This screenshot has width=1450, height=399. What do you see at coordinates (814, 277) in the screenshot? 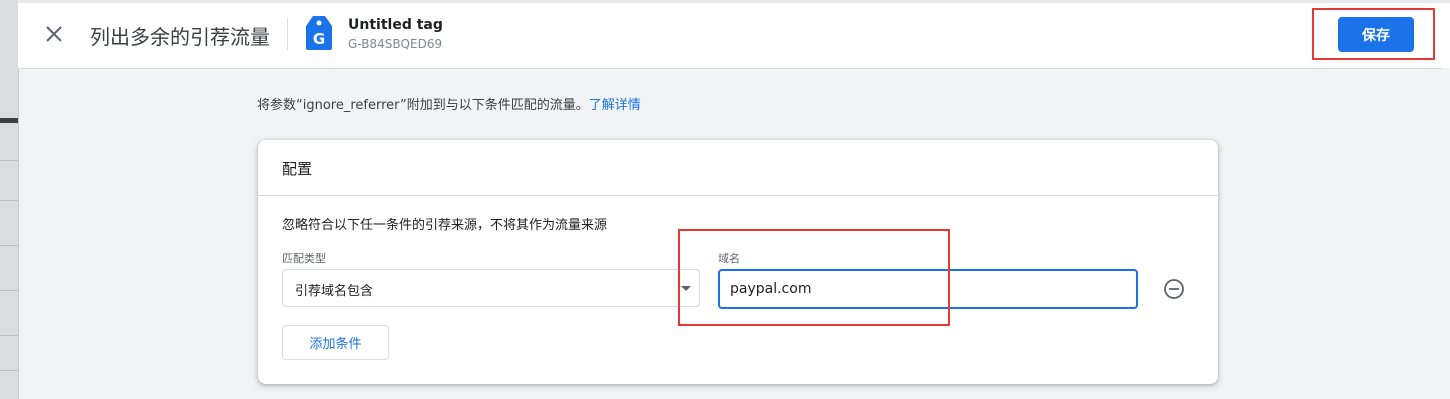
I see `highlight-box-domain` at bounding box center [814, 277].